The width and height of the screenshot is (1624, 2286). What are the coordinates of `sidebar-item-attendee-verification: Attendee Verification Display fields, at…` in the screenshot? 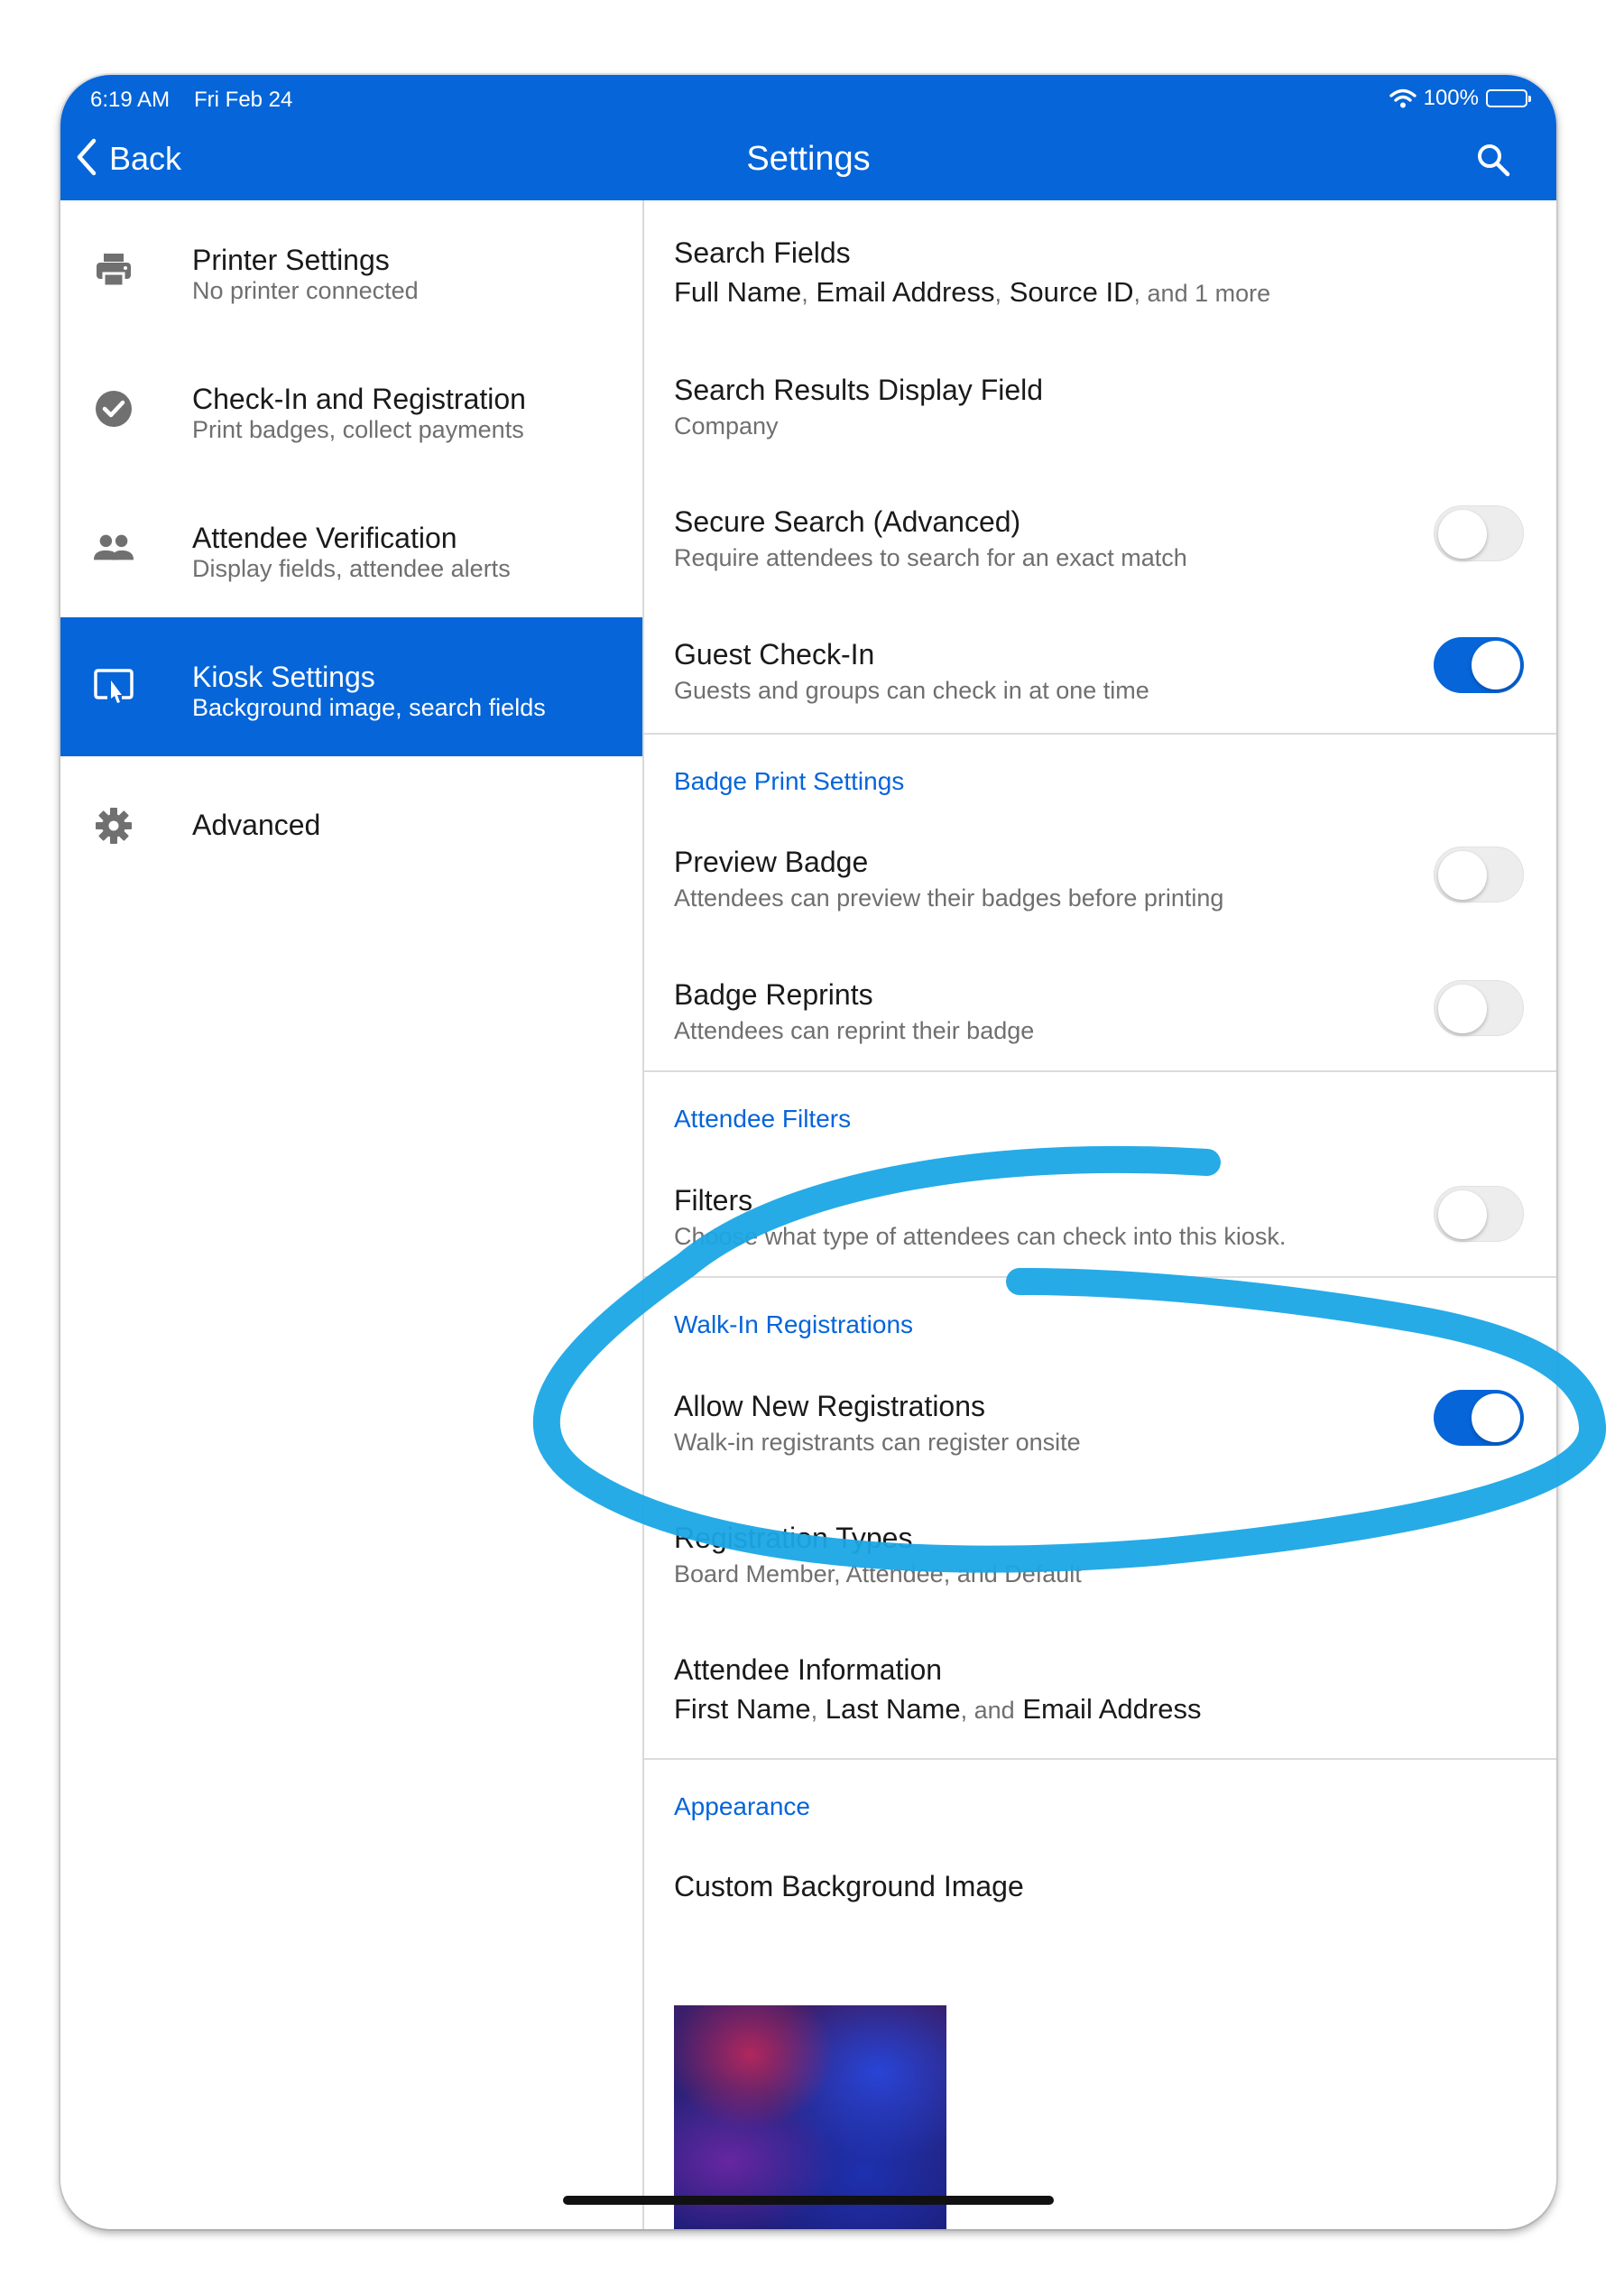 It's located at (351, 547).